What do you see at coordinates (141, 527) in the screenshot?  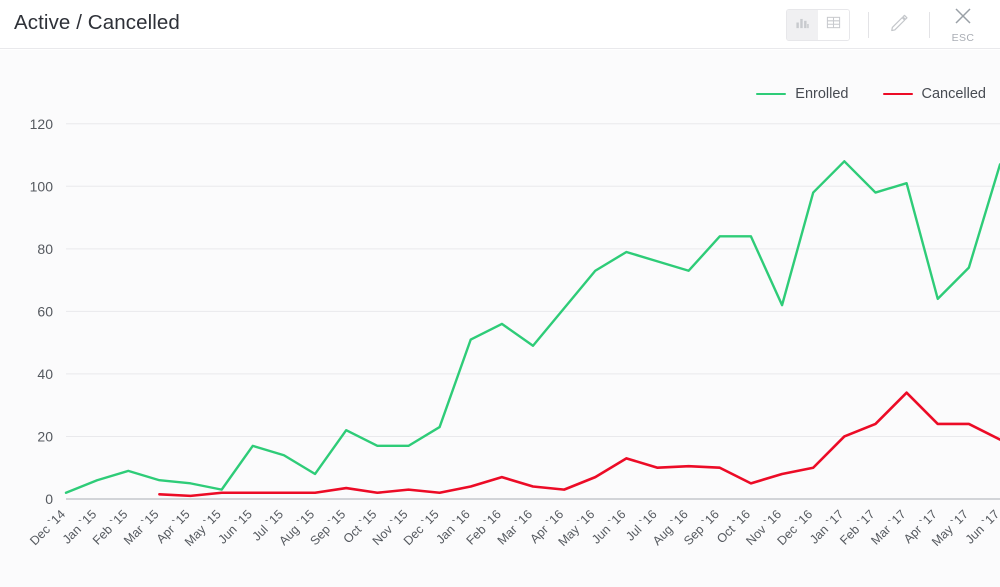 I see `x-axis-tick-label: Mar `15` at bounding box center [141, 527].